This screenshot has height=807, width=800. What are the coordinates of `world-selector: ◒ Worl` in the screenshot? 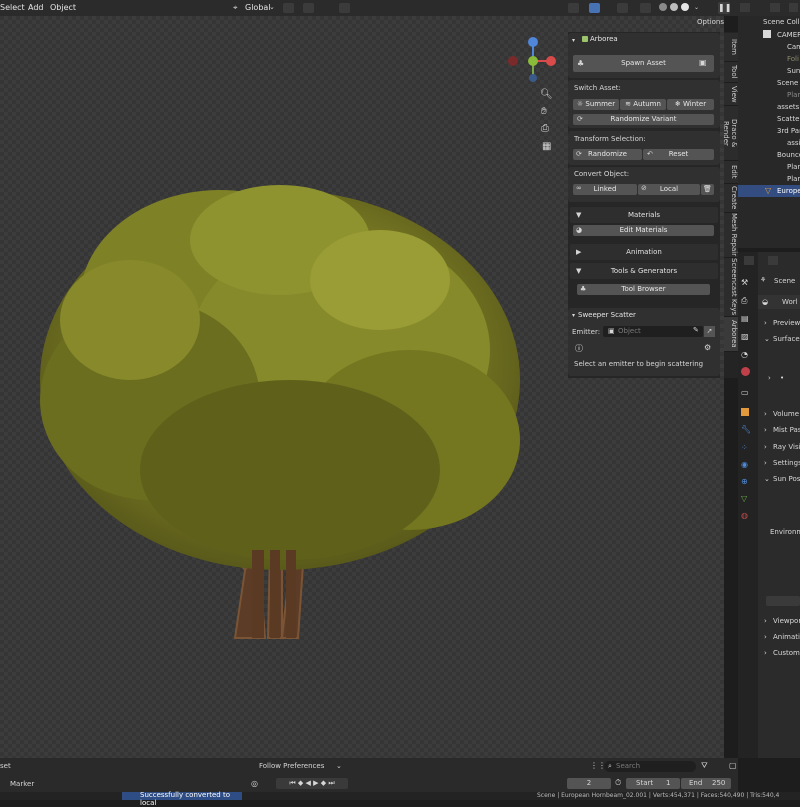 It's located at (779, 302).